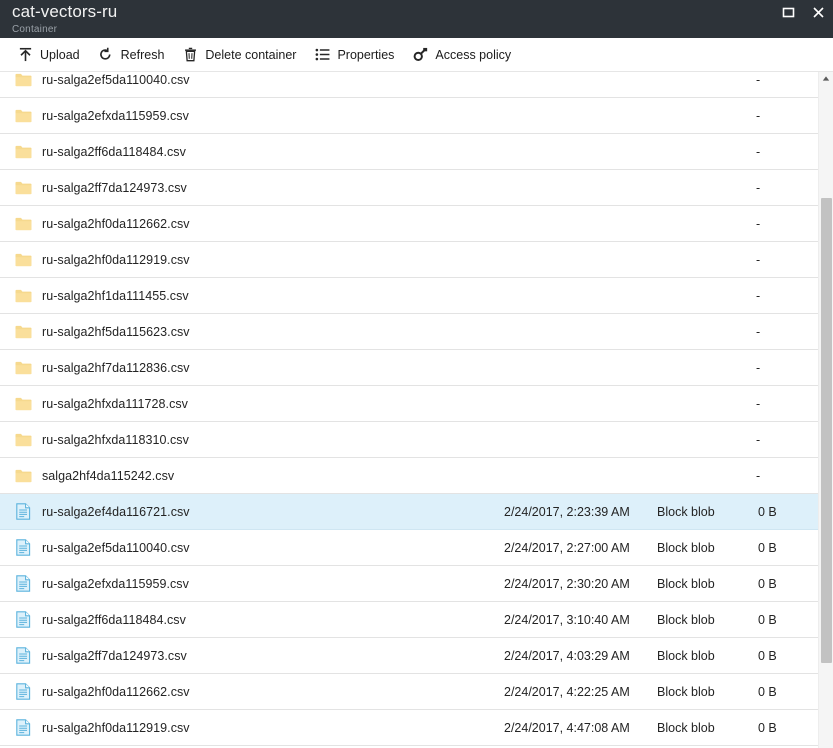 The image size is (833, 748). What do you see at coordinates (60, 54) in the screenshot?
I see `upload-label: Upload` at bounding box center [60, 54].